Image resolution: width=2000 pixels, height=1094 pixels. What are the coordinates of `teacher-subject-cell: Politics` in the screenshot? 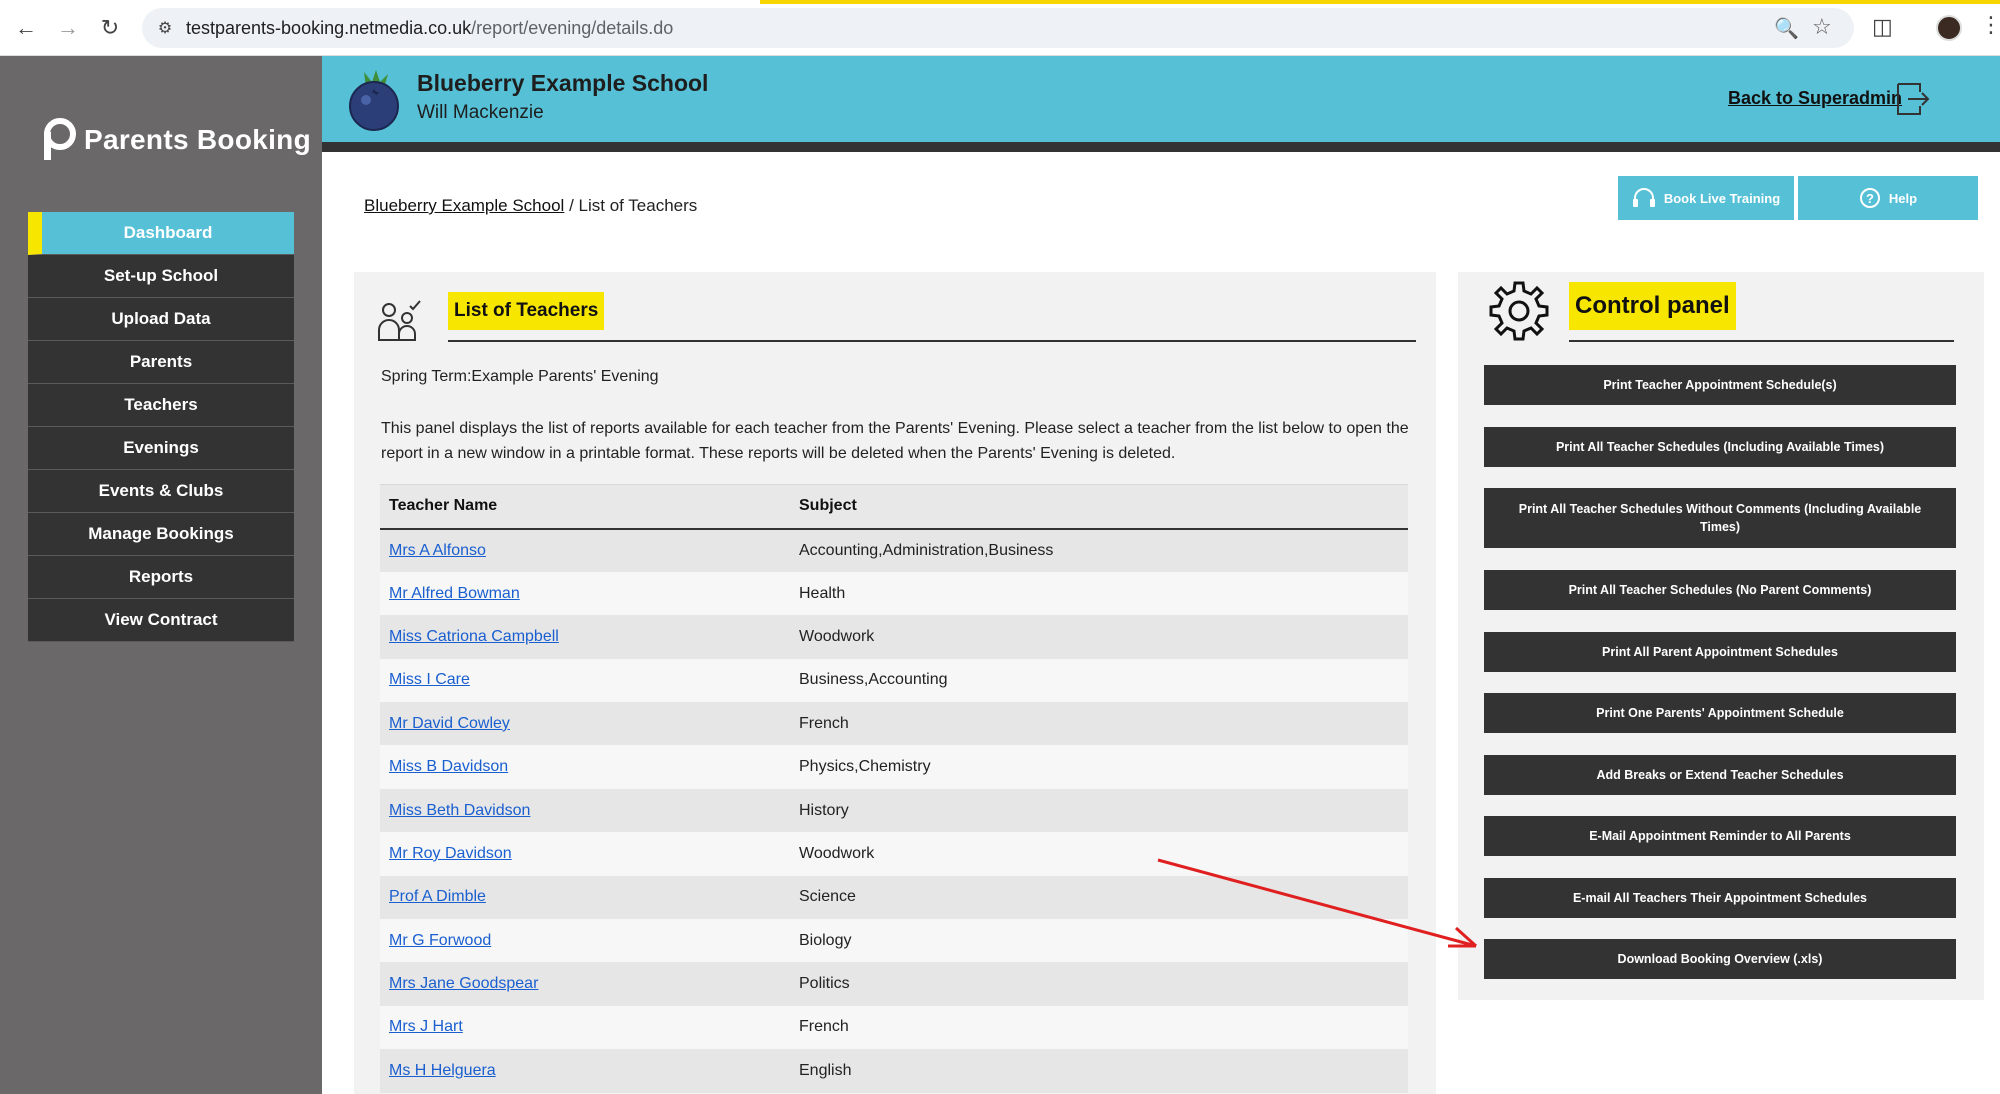 It's located at (1099, 984).